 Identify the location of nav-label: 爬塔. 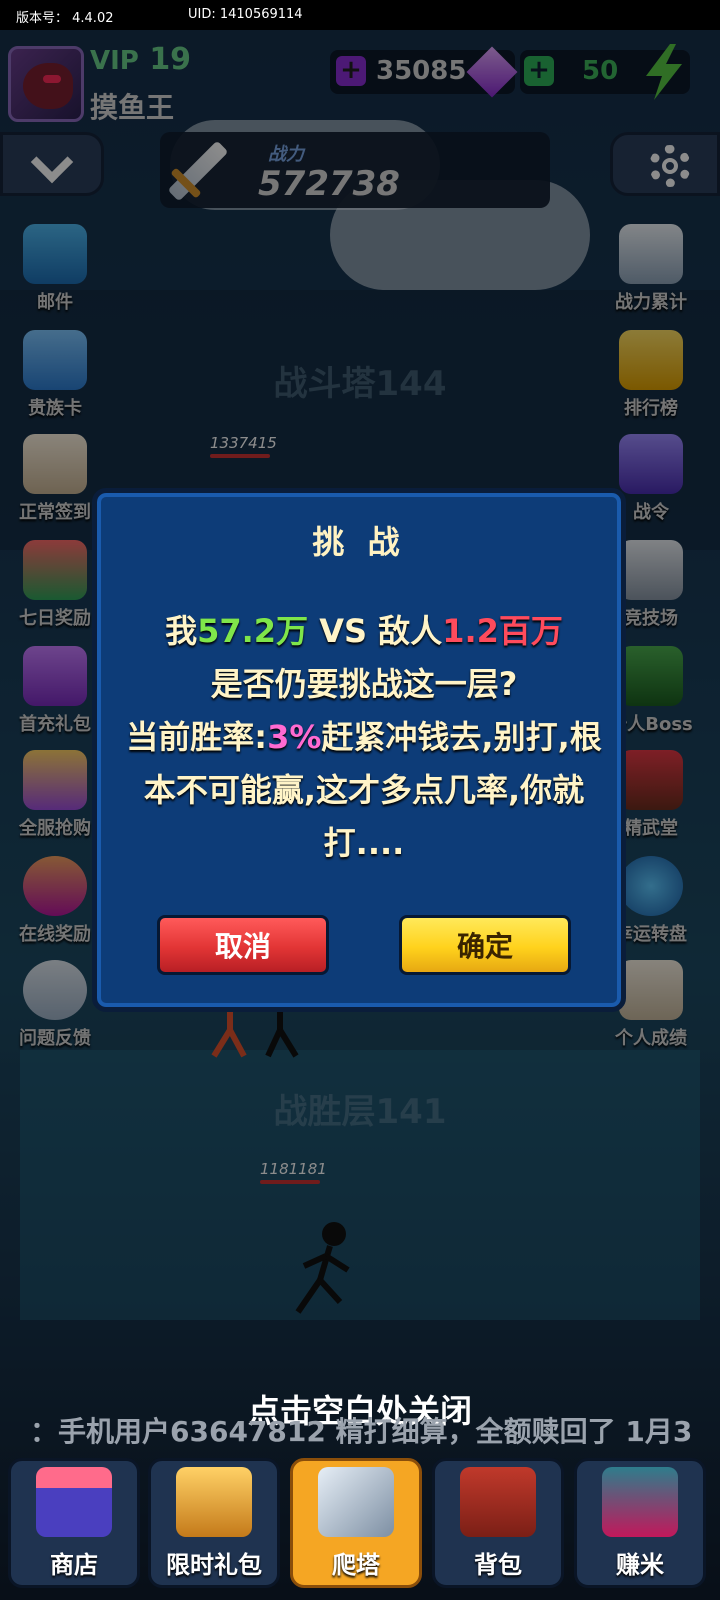
(356, 1565).